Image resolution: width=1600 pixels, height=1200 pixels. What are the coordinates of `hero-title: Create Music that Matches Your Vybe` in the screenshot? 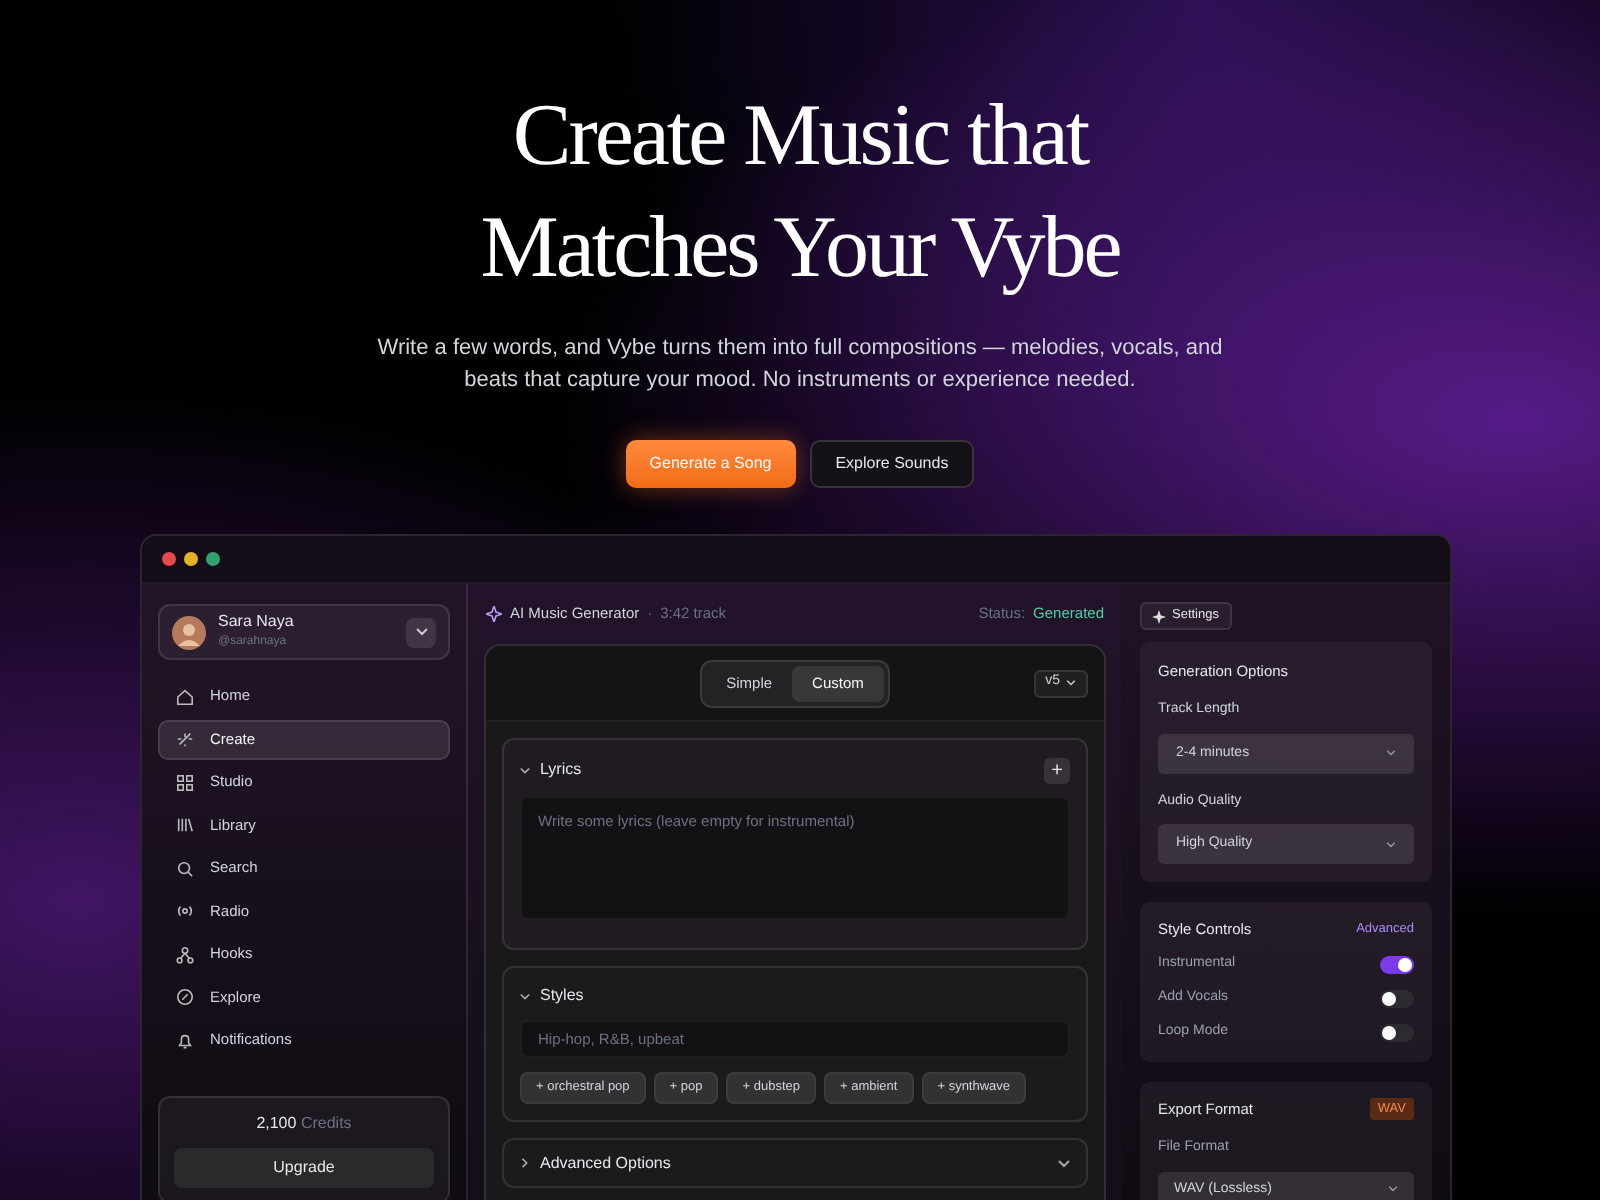 It's located at (800, 192).